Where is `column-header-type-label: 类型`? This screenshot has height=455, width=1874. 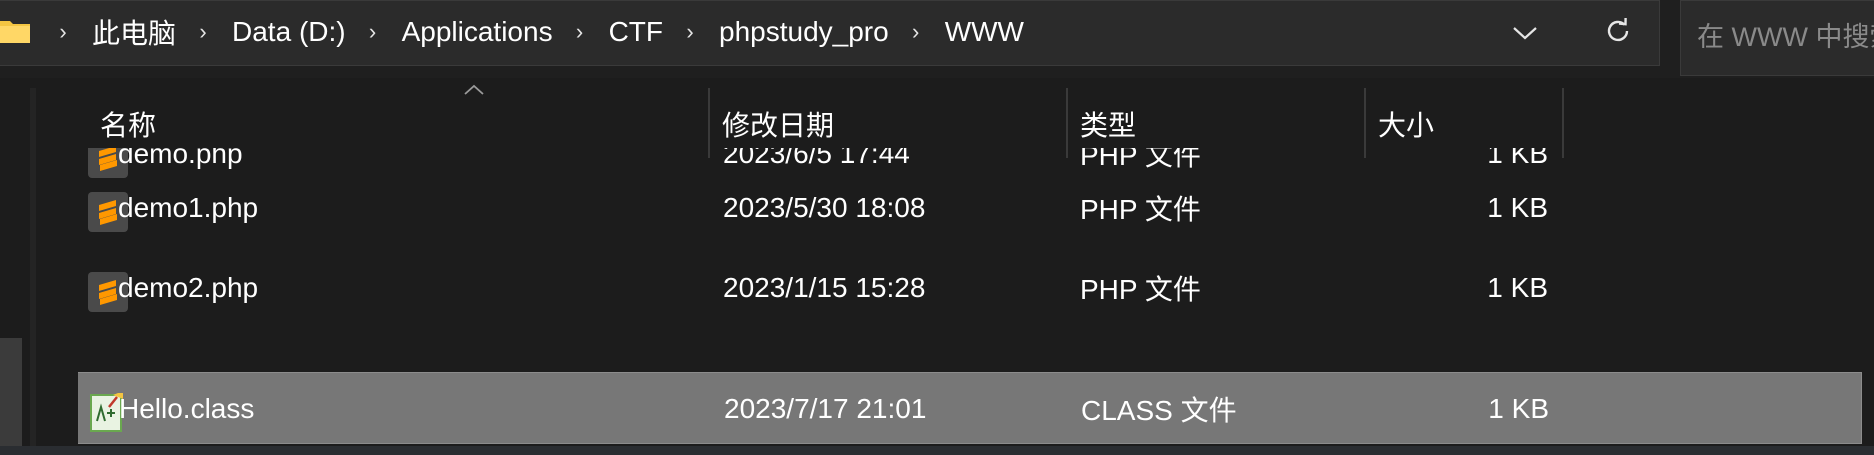
column-header-type-label: 类型 is located at coordinates (1108, 125).